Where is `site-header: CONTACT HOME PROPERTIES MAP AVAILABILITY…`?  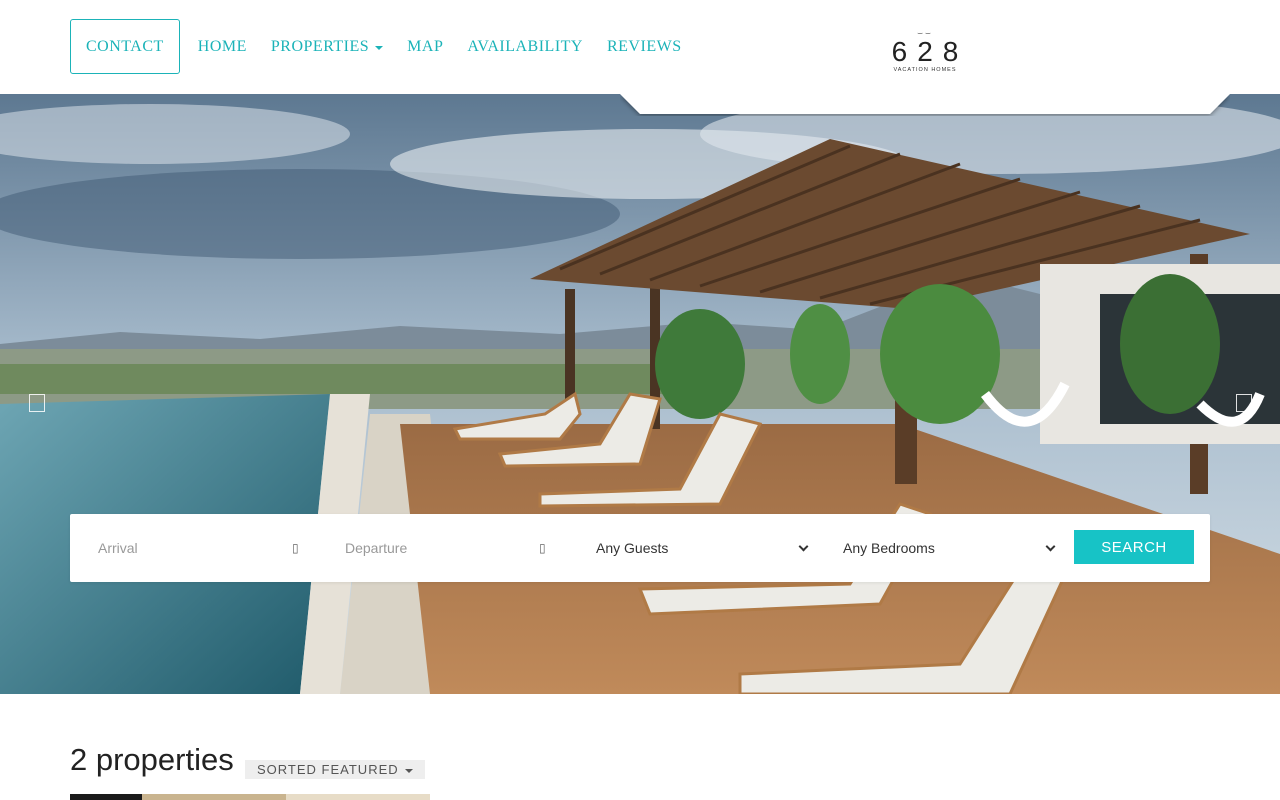 site-header: CONTACT HOME PROPERTIES MAP AVAILABILITY… is located at coordinates (640, 47).